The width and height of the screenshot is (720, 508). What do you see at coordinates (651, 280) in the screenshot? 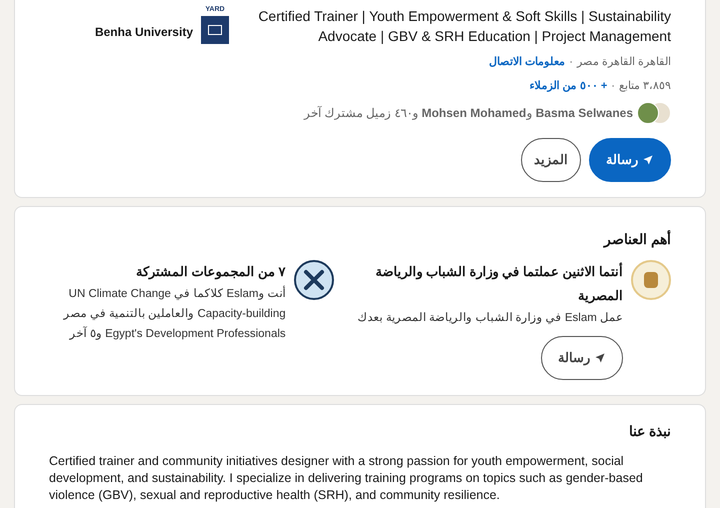
I see `ministry-logo` at bounding box center [651, 280].